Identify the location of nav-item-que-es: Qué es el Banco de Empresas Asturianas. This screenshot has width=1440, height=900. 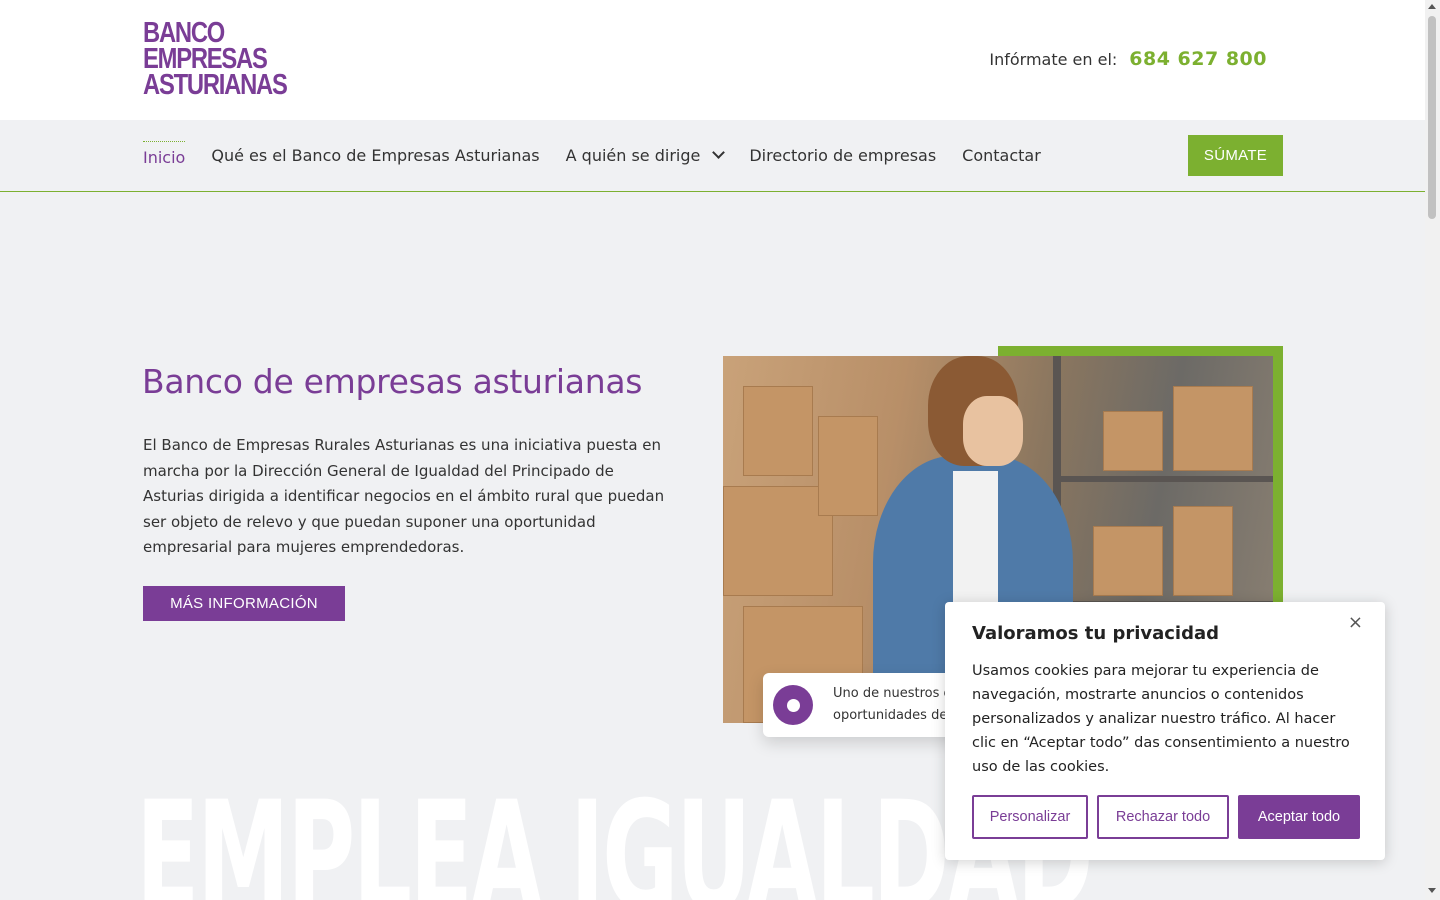
(375, 155).